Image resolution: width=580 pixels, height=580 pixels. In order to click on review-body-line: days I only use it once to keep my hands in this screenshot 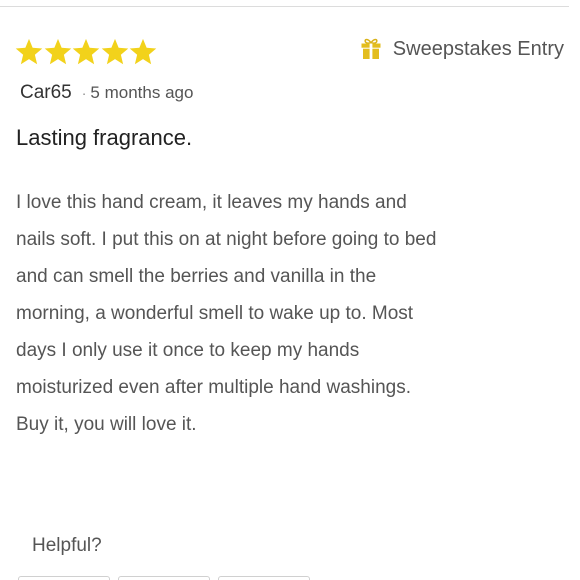, I will do `click(188, 350)`.